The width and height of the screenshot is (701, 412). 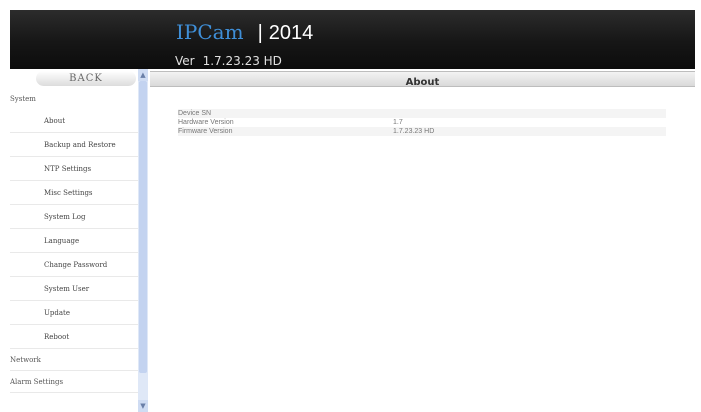 I want to click on sidebar-item-reboot: Reboot, so click(x=74, y=337).